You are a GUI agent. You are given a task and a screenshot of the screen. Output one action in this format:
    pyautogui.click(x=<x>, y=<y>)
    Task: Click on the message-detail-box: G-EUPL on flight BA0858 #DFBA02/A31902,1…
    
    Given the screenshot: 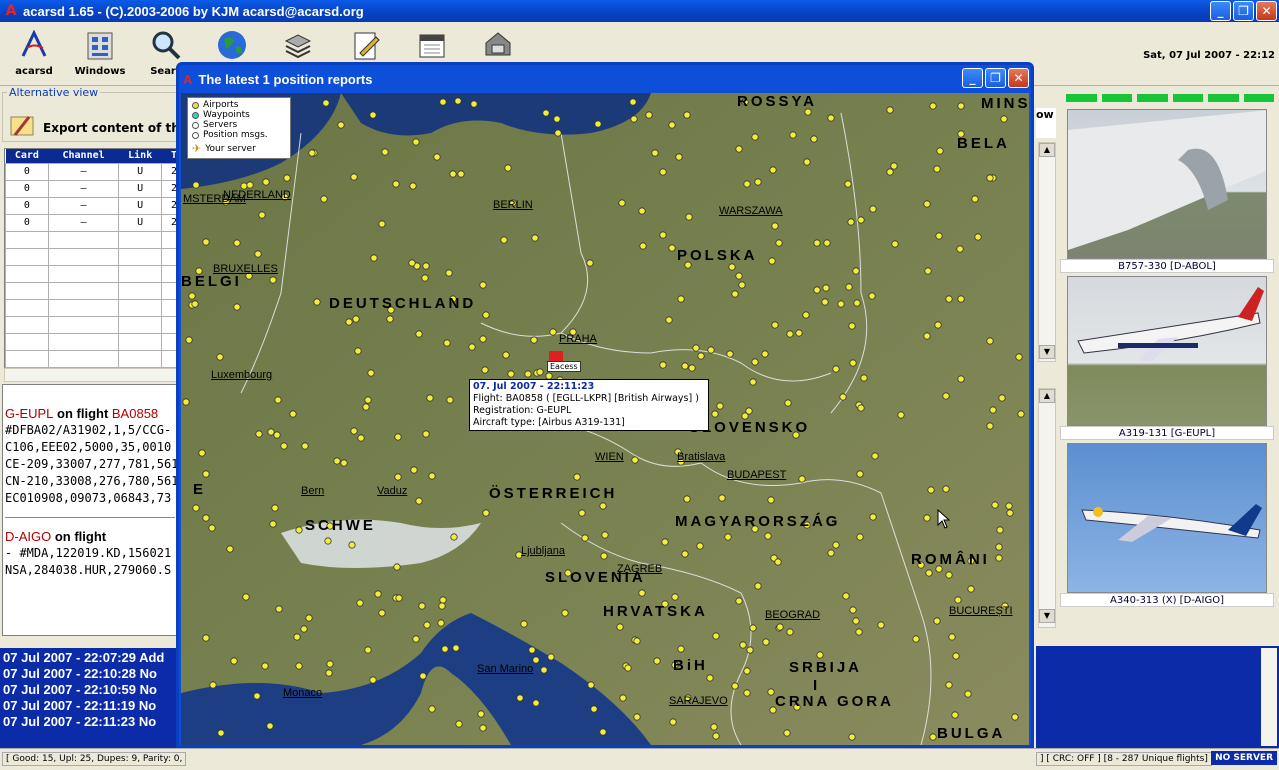 What is the action you would take?
    pyautogui.click(x=90, y=510)
    